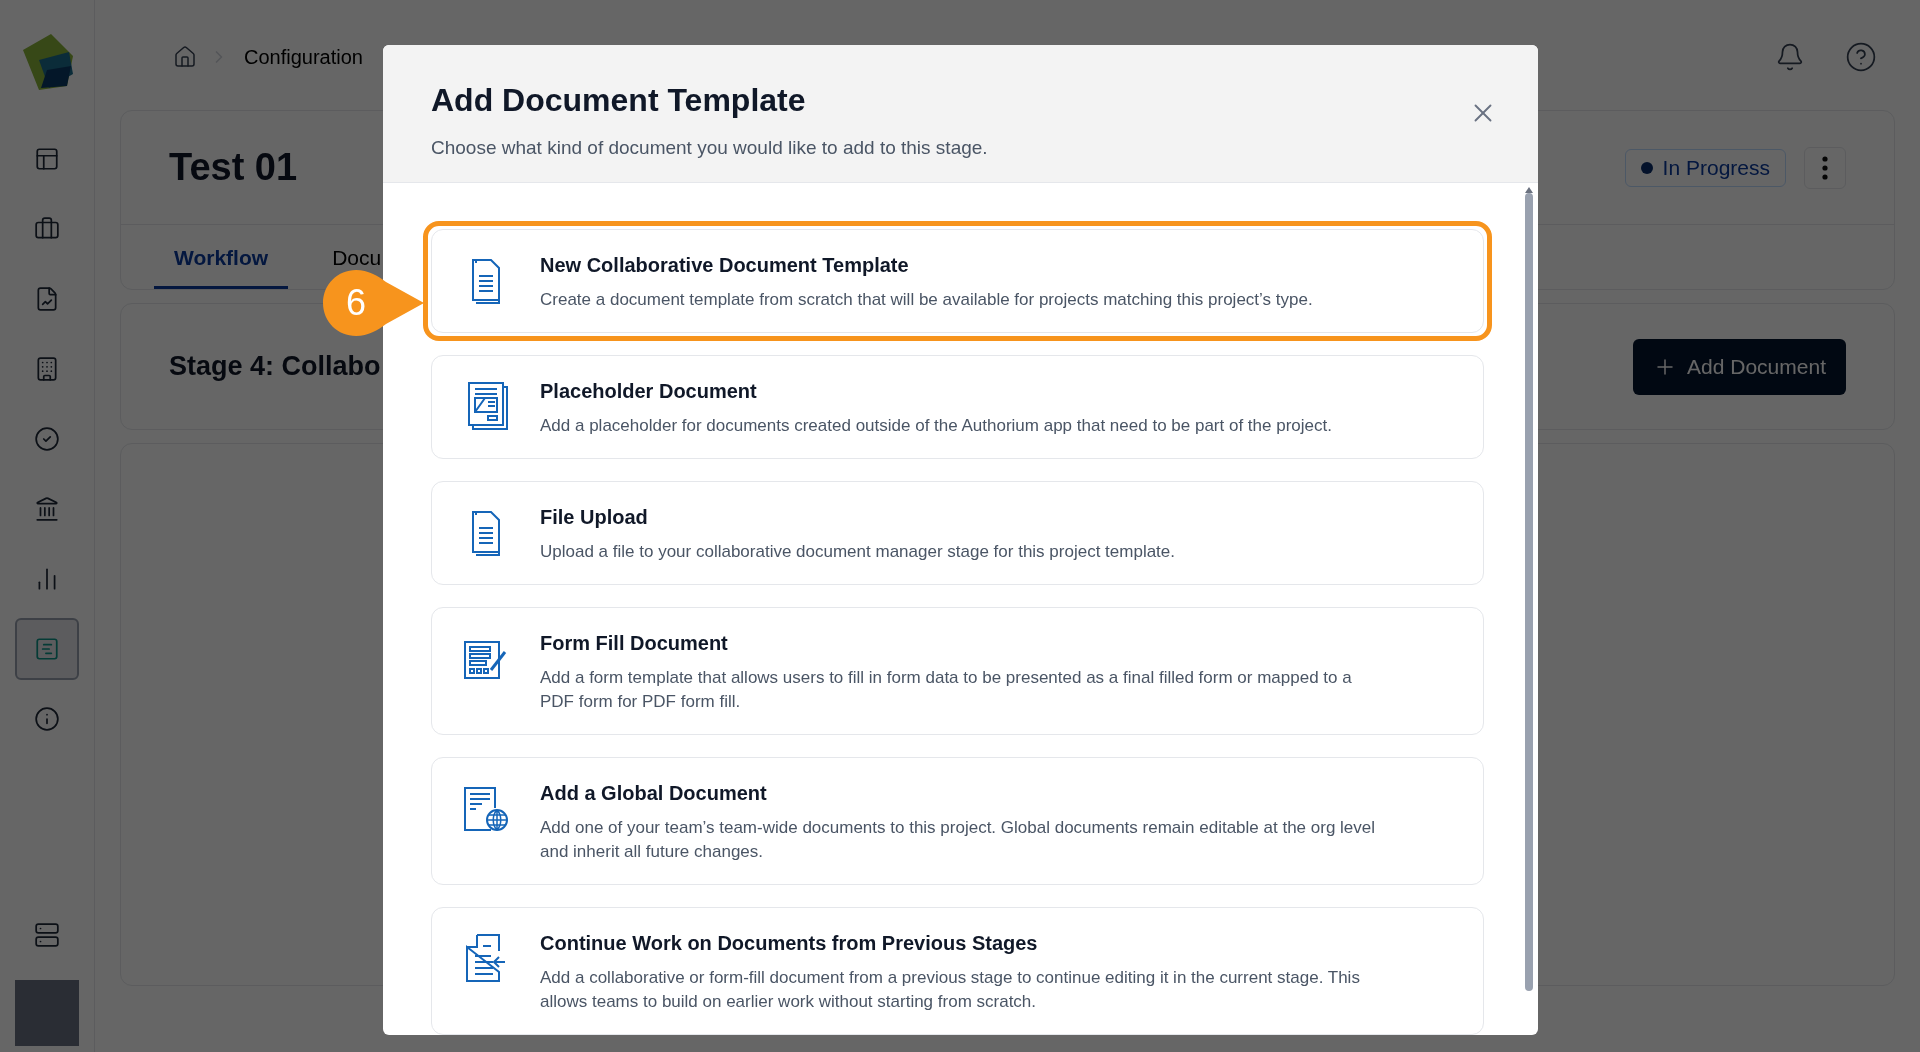 This screenshot has height=1052, width=1920. Describe the element at coordinates (958, 840) in the screenshot. I see `option-description: Add one of your team’s team-wide documents to this project. Global documents remain editable at the org level and inherit all future changes.` at that location.